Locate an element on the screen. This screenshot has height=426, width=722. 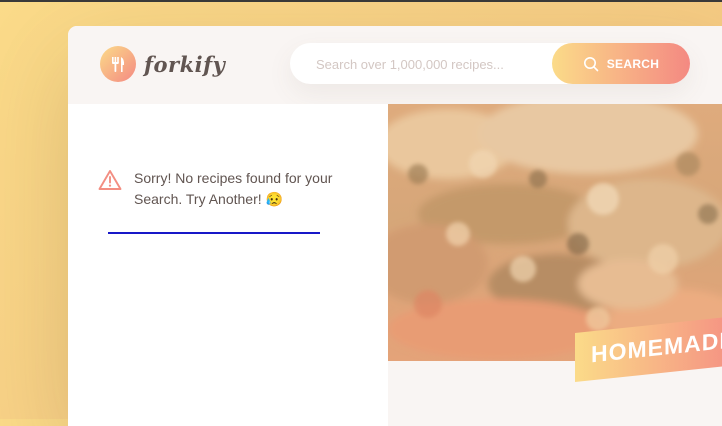
search-button-label: SEARCH is located at coordinates (633, 63).